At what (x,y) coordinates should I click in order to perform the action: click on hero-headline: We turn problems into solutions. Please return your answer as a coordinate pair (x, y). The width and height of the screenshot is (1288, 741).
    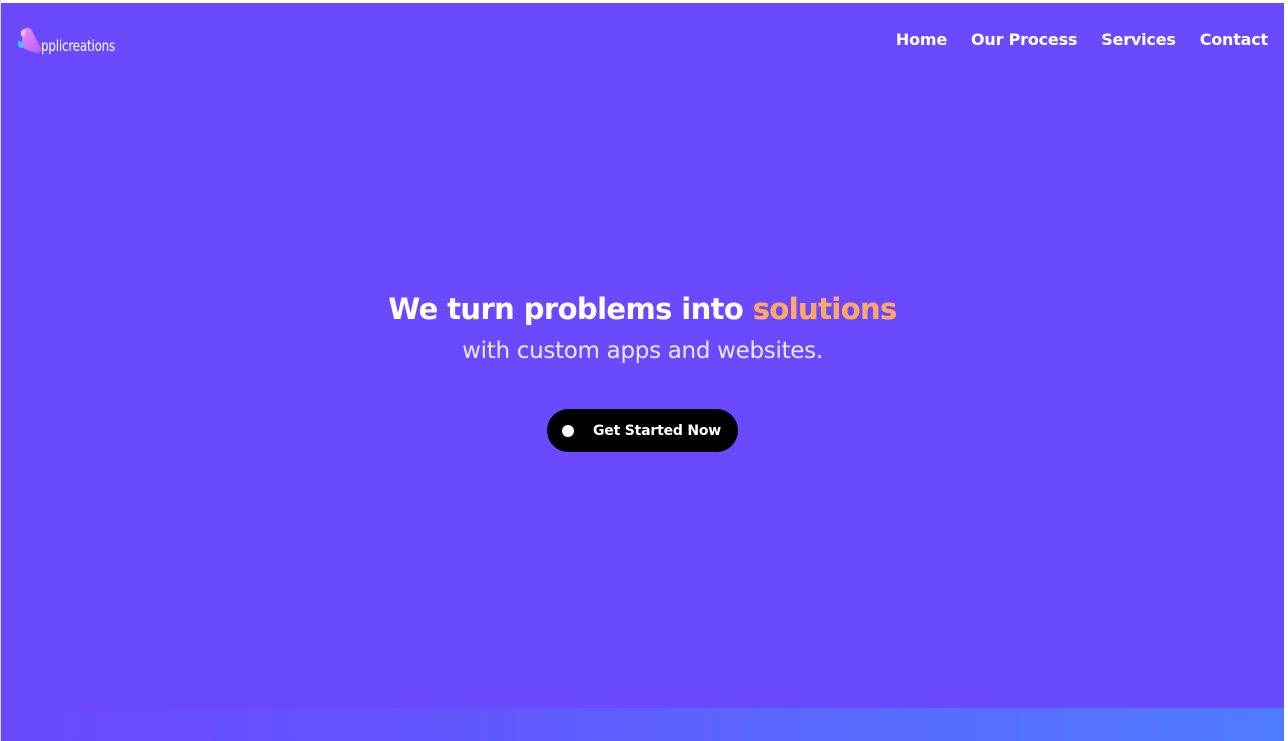
    Looking at the image, I should click on (642, 309).